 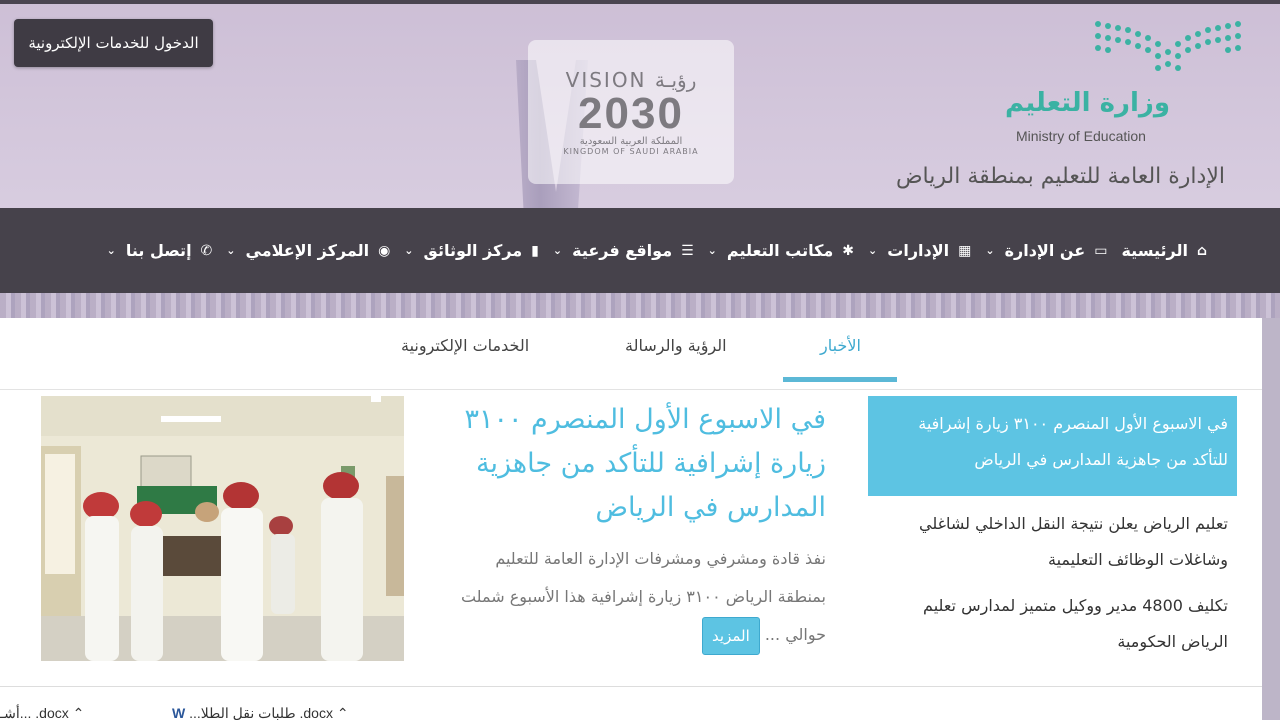 What do you see at coordinates (222, 528) in the screenshot?
I see `news-photo` at bounding box center [222, 528].